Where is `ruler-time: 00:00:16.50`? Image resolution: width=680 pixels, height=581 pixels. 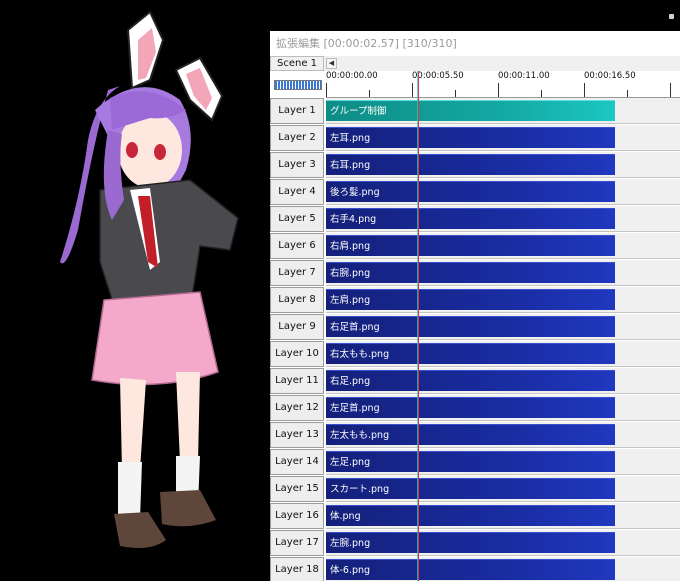 ruler-time: 00:00:16.50 is located at coordinates (610, 76).